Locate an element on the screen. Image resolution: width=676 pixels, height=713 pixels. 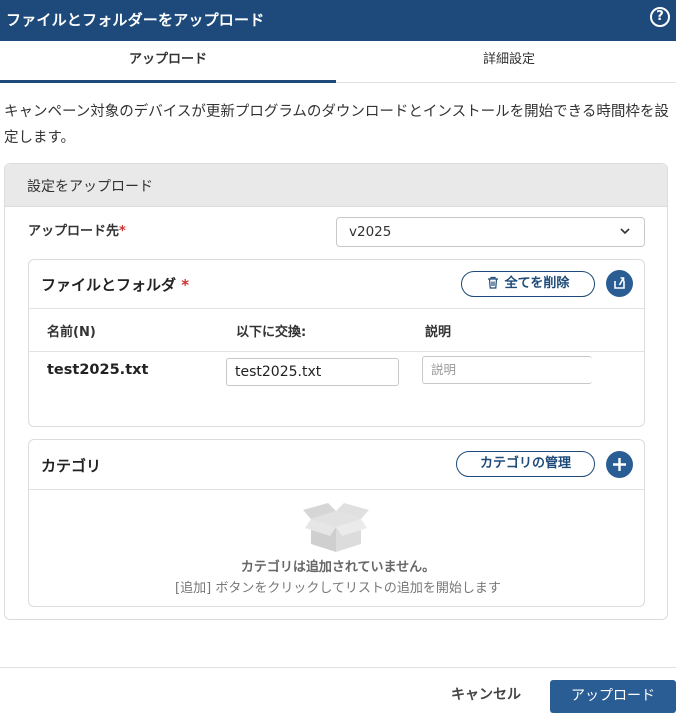
delete-all-button: 全てを削除 is located at coordinates (528, 284).